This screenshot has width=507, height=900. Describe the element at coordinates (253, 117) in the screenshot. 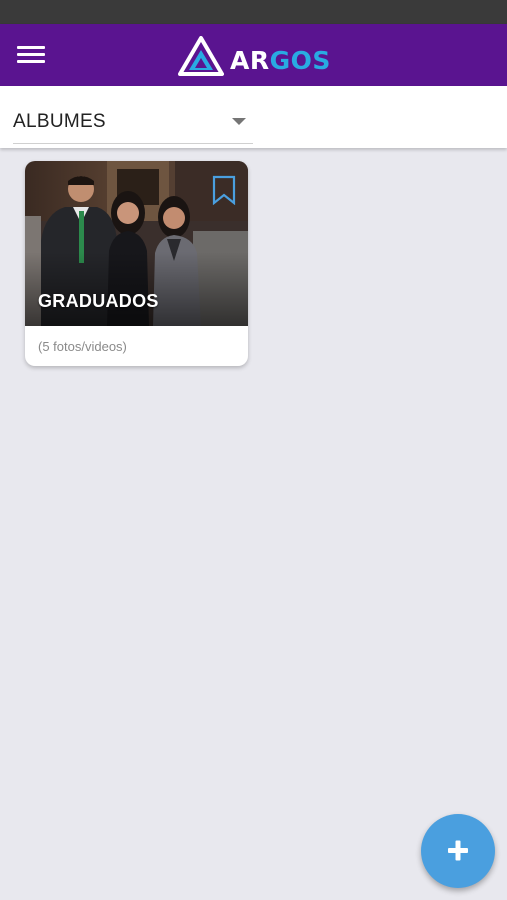

I see `filter-bar: ALBUMES` at that location.